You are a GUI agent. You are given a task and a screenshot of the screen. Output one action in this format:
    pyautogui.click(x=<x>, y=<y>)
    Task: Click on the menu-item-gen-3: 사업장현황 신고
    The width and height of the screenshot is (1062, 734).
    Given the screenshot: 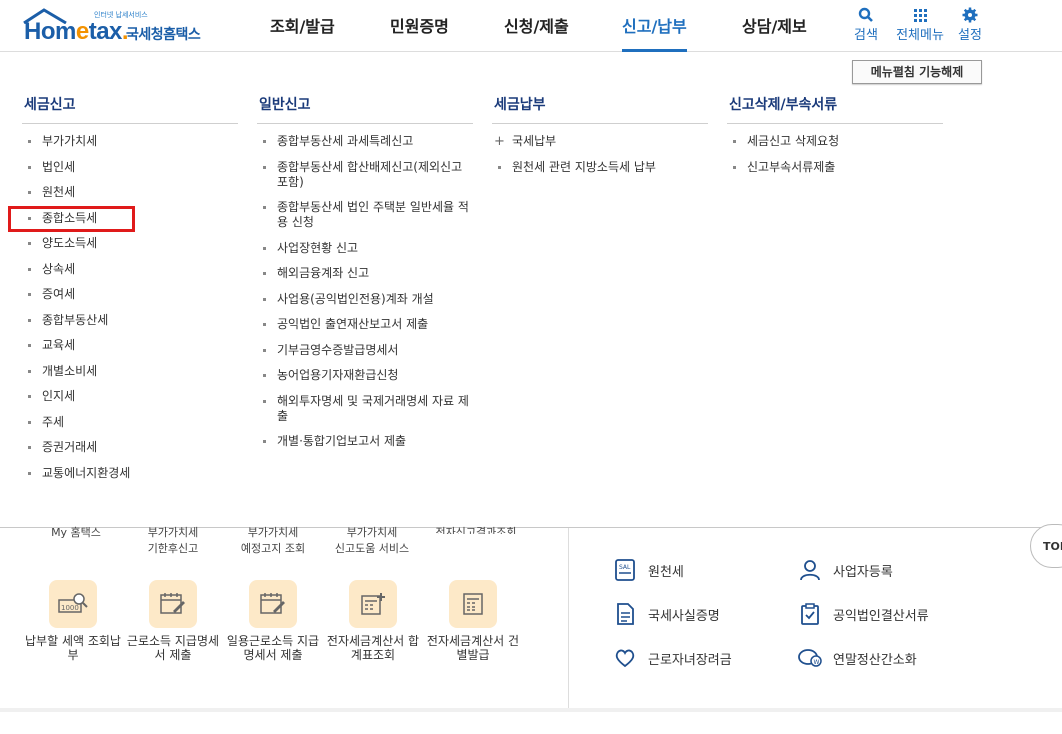 What is the action you would take?
    pyautogui.click(x=365, y=248)
    